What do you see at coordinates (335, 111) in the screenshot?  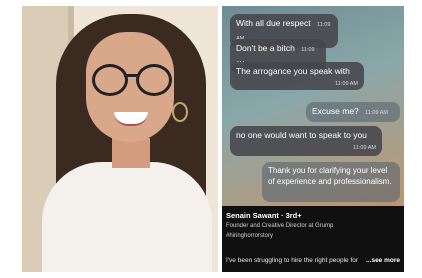 I see `message-text: Excuse me?` at bounding box center [335, 111].